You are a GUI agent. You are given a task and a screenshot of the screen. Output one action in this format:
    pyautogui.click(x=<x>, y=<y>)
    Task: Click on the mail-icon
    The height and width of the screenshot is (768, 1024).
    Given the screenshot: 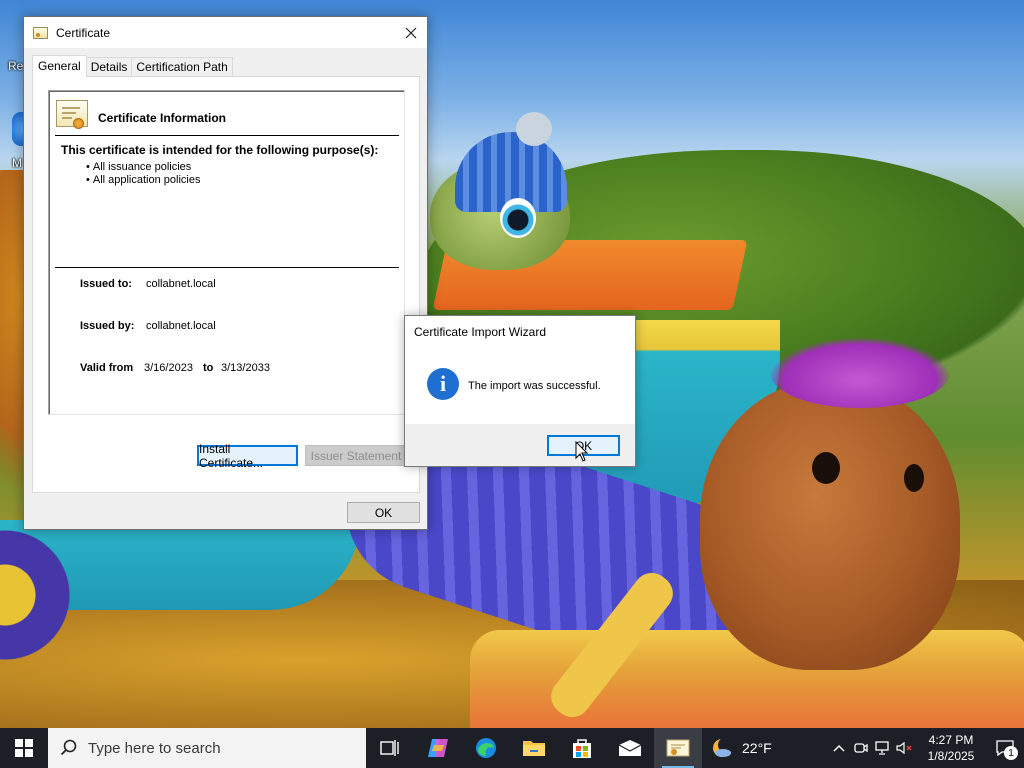 What is the action you would take?
    pyautogui.click(x=630, y=748)
    